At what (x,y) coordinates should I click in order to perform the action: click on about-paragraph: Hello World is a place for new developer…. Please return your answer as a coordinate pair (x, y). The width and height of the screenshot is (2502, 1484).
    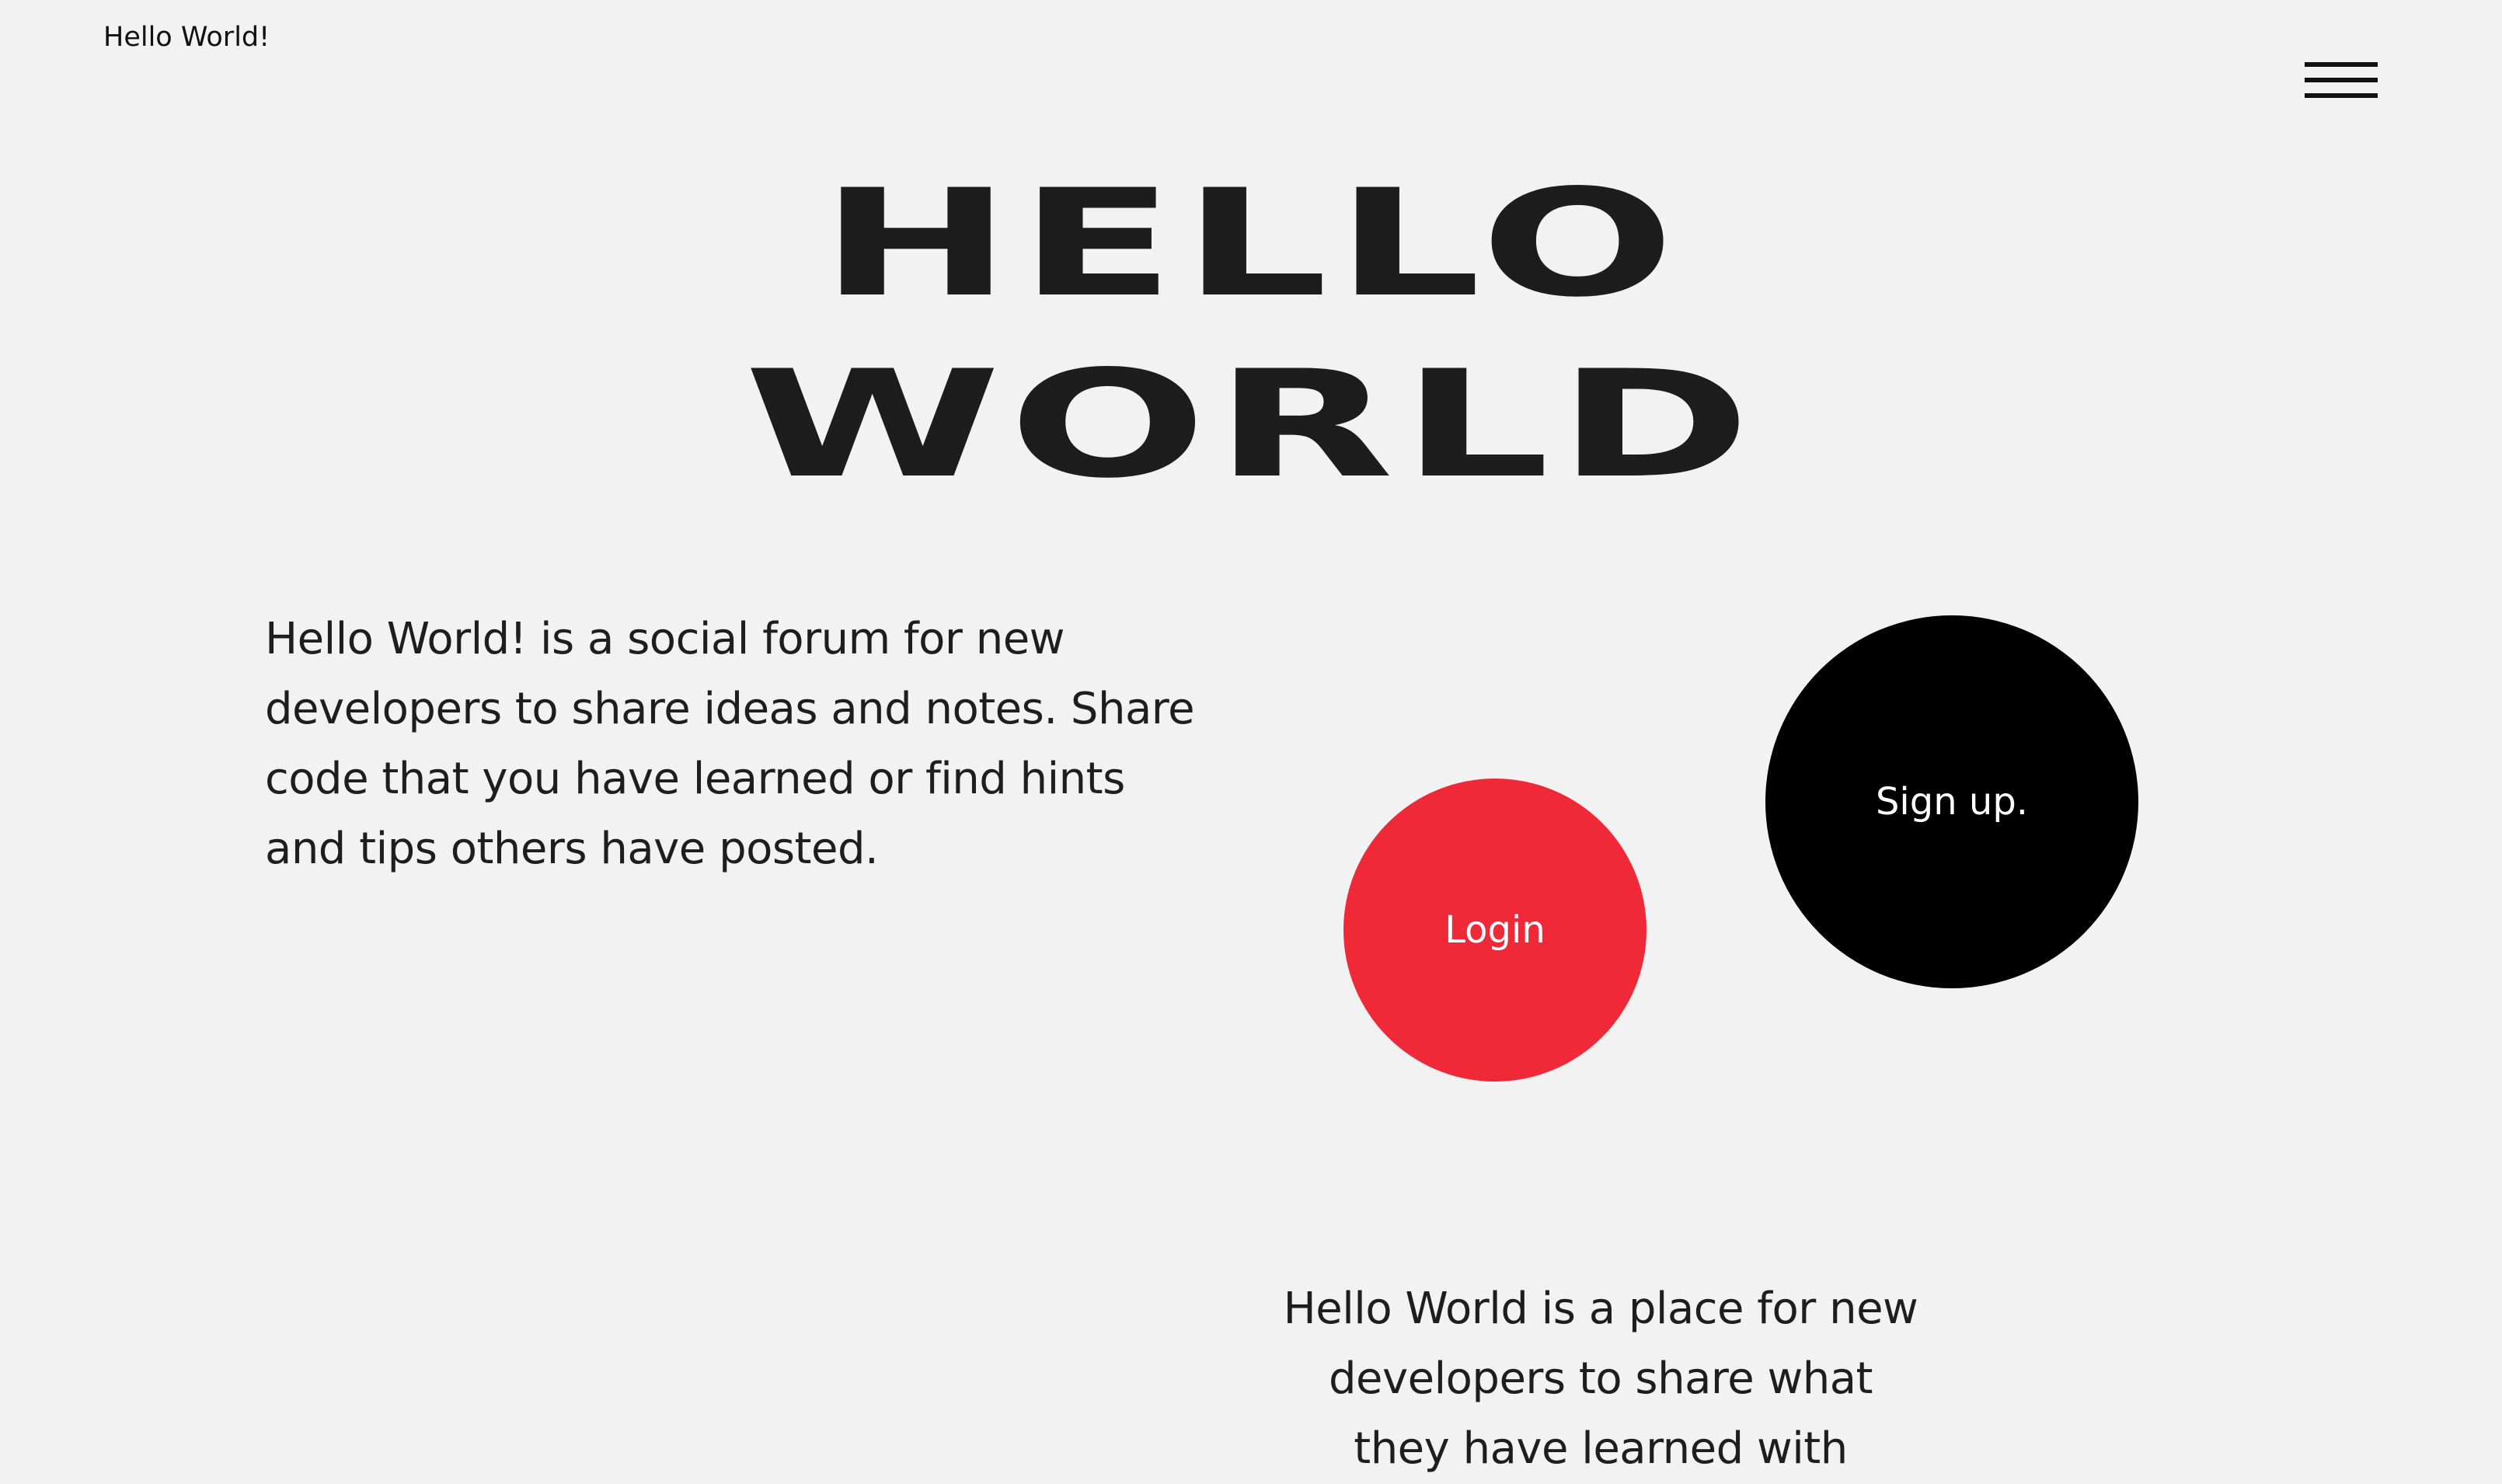
    Looking at the image, I should click on (1600, 1379).